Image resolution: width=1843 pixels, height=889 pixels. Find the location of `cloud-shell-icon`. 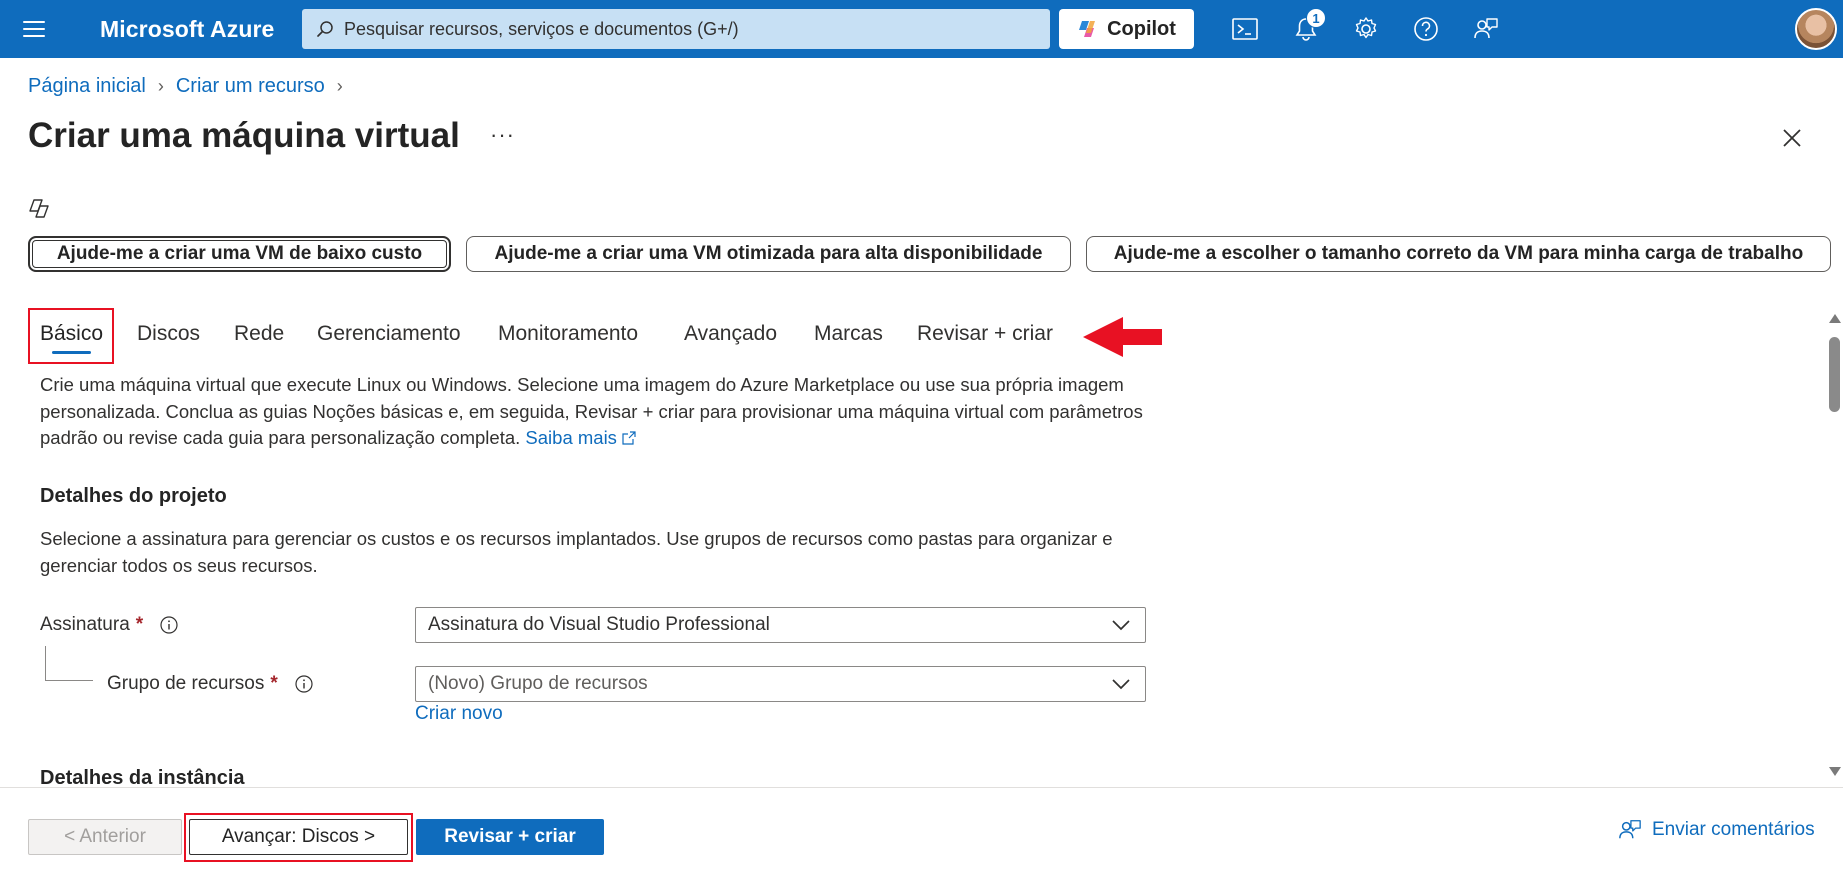

cloud-shell-icon is located at coordinates (1245, 29).